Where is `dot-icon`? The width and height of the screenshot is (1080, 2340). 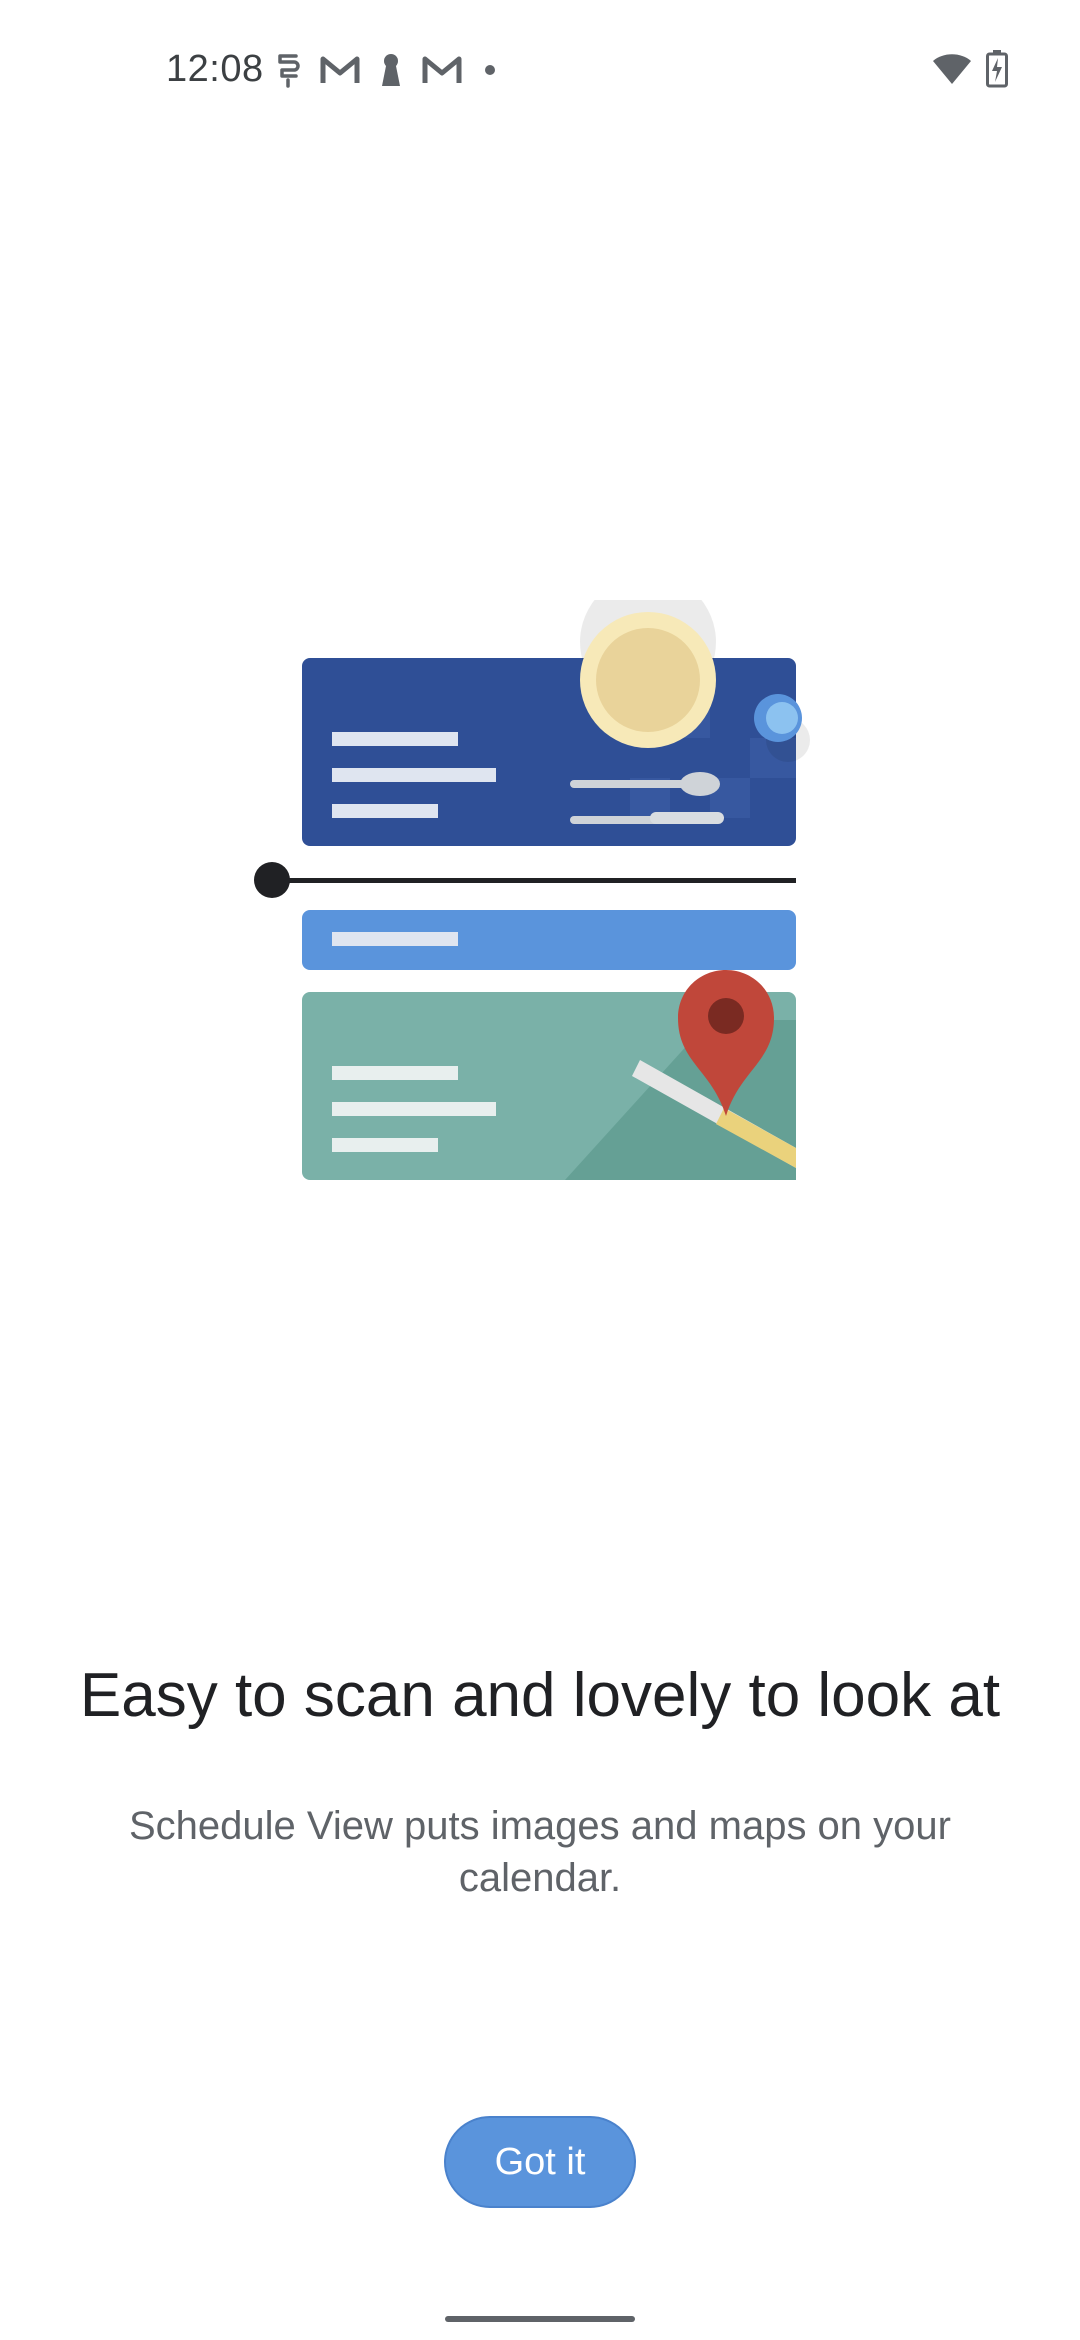 dot-icon is located at coordinates (490, 70).